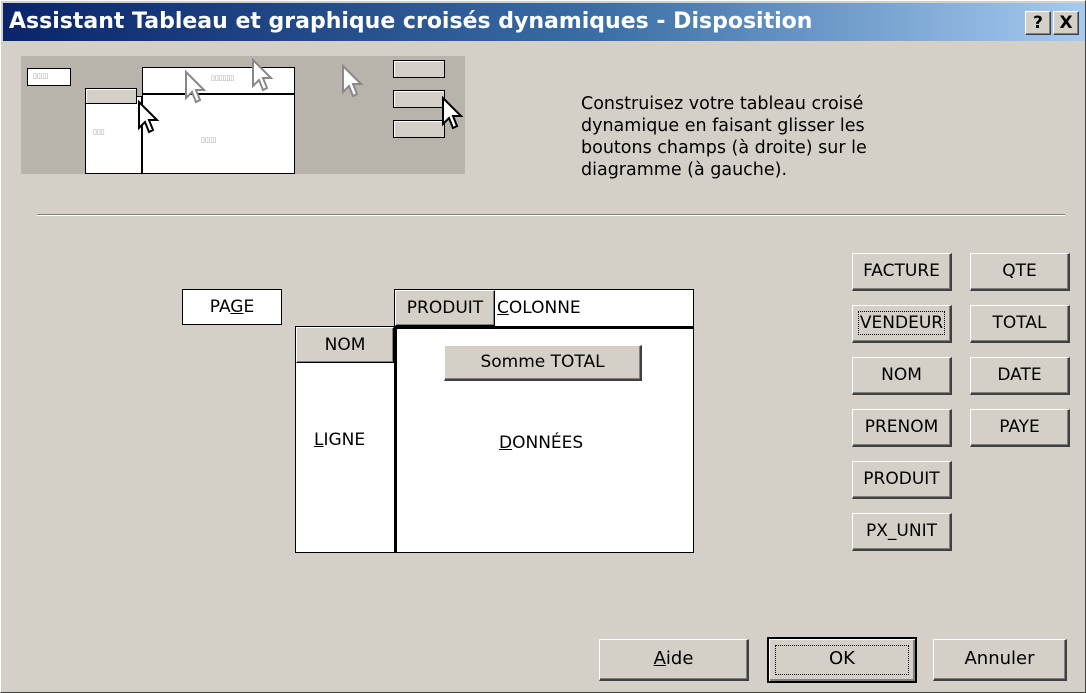 The image size is (1086, 693). I want to click on row-field-button-nom: NOM, so click(345, 345).